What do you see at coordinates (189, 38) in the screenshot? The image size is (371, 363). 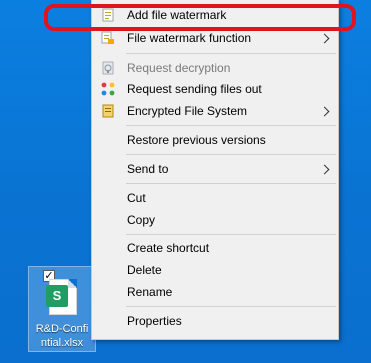 I see `menu-item-label: File watermark function` at bounding box center [189, 38].